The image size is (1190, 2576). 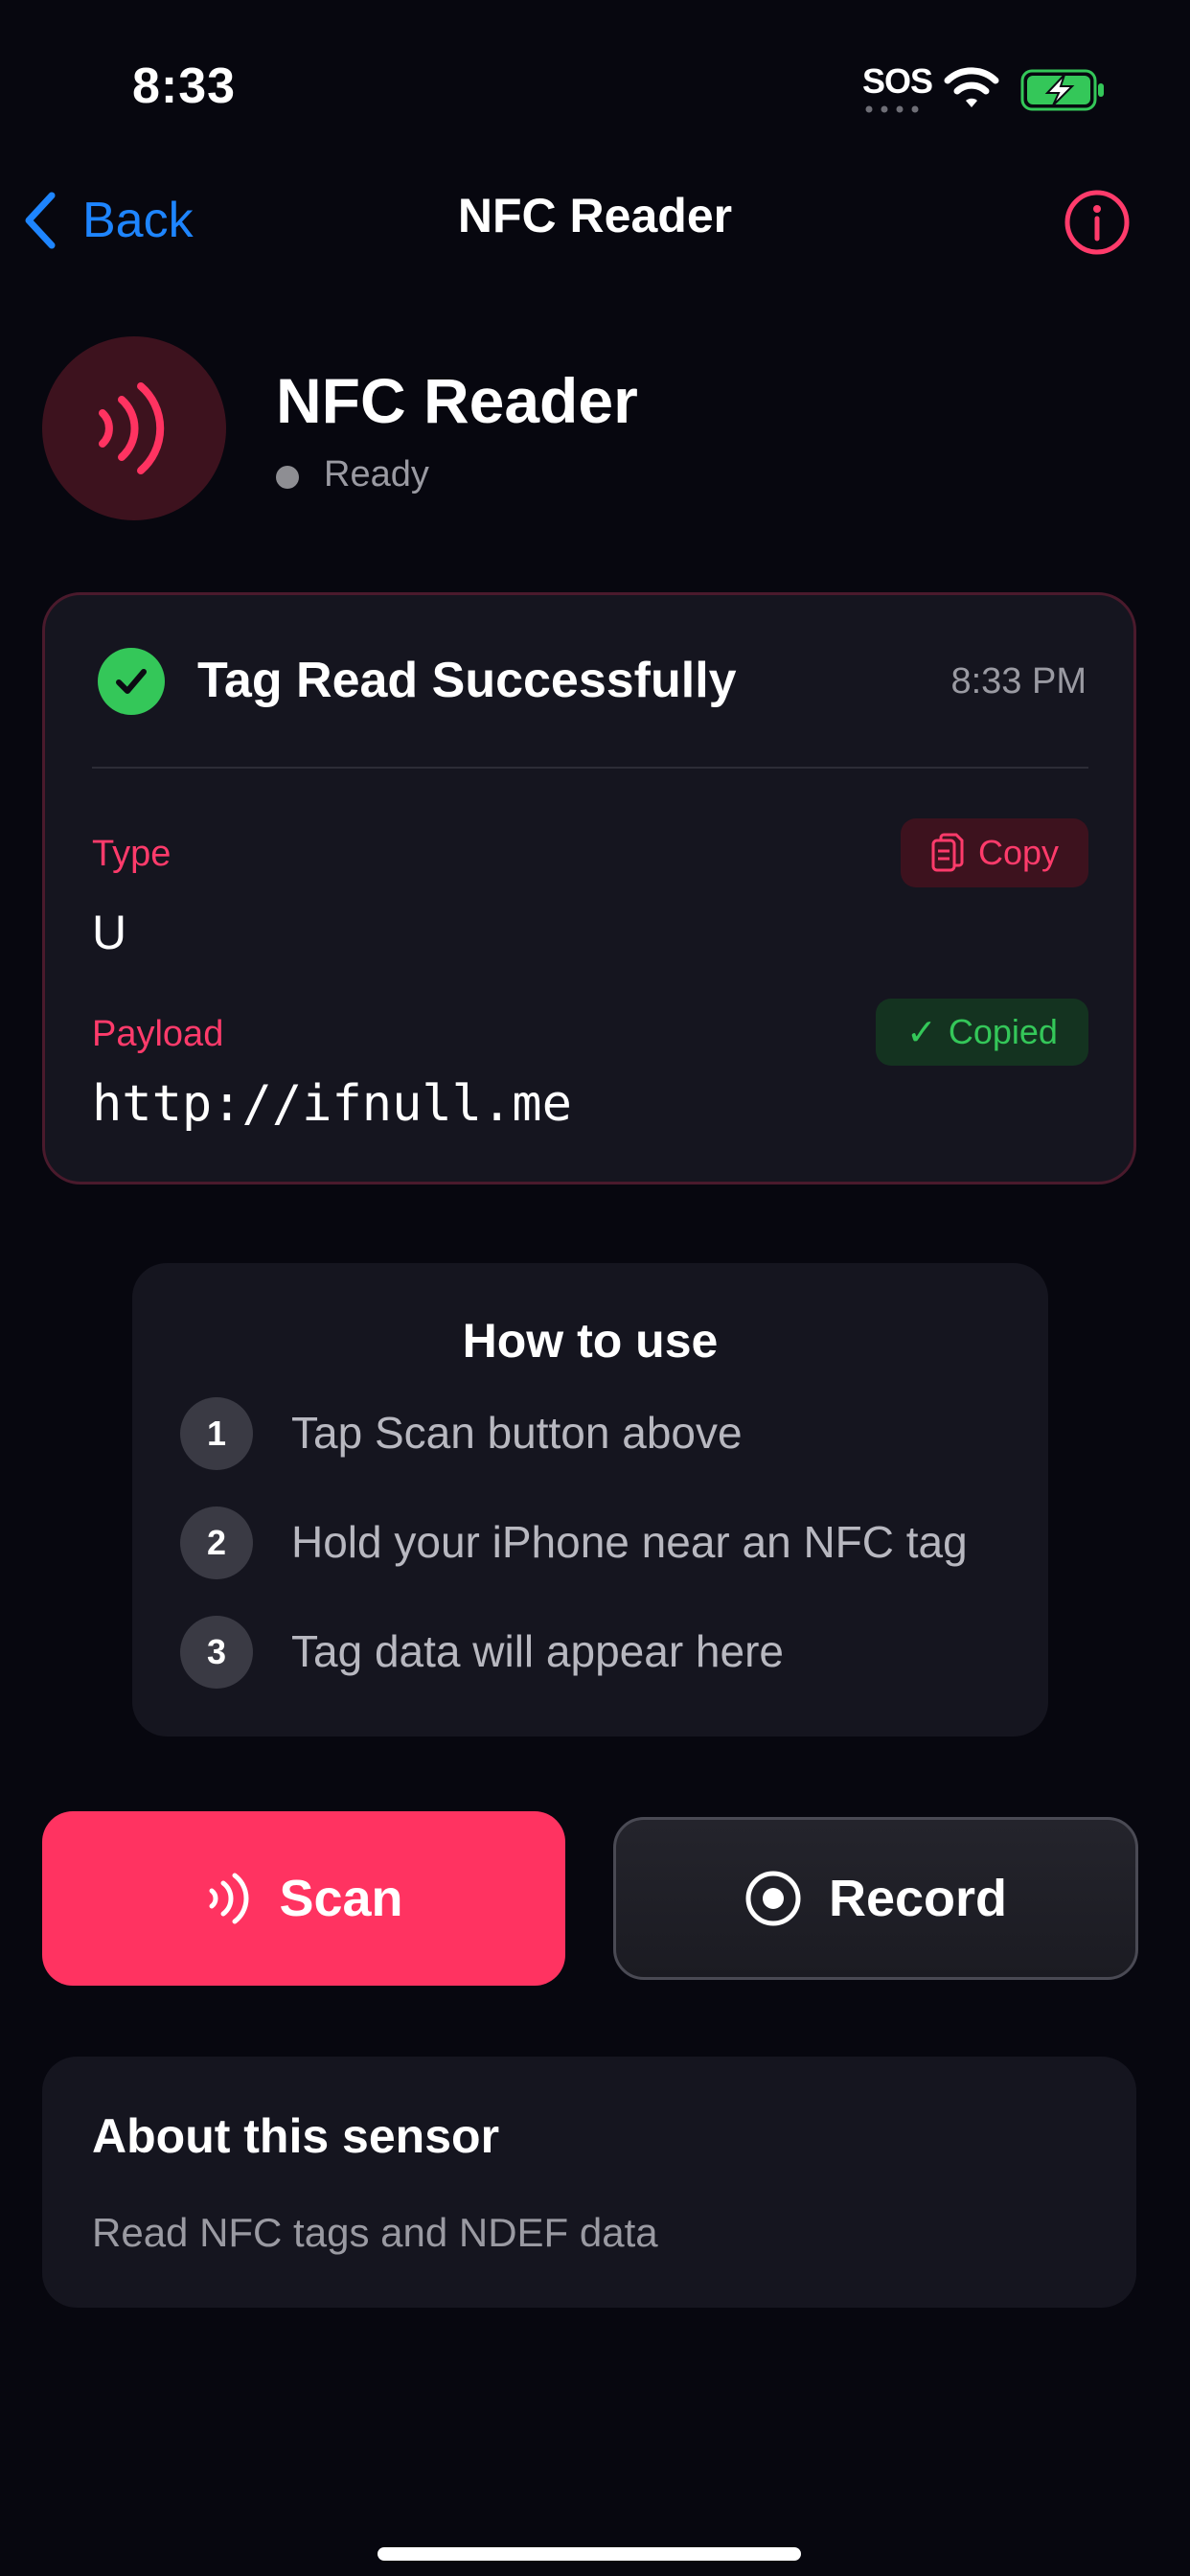 I want to click on record-button: Record, so click(x=875, y=1898).